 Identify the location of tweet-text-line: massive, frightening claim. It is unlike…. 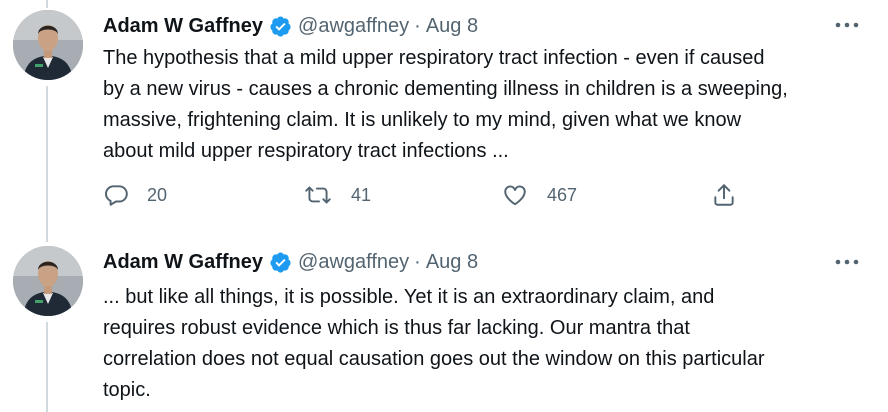
(422, 120).